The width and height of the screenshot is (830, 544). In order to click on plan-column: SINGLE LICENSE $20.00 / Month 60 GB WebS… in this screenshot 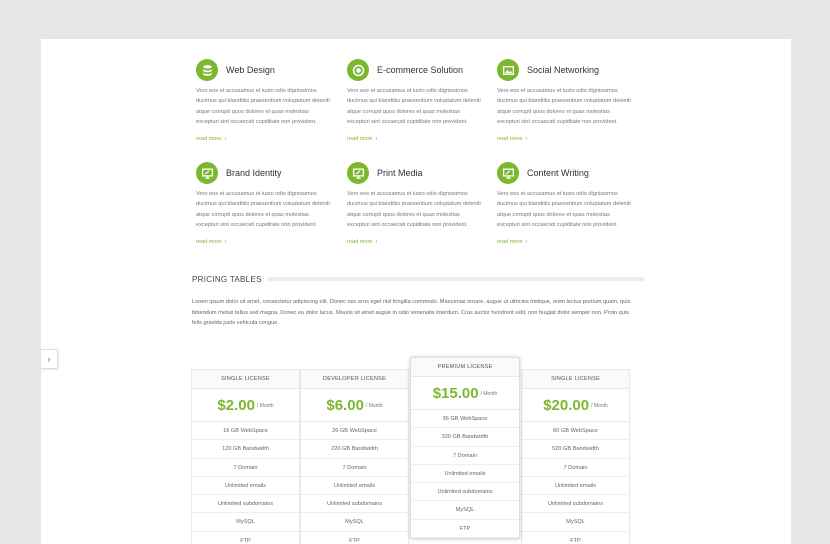, I will do `click(575, 456)`.